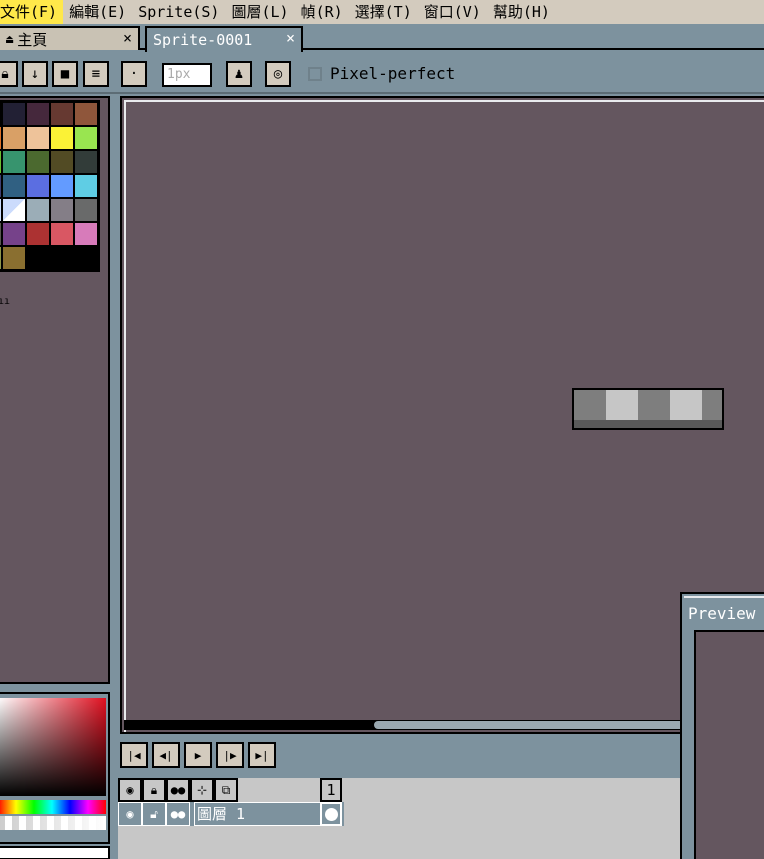 The image size is (764, 859). Describe the element at coordinates (722, 613) in the screenshot. I see `preview-title: Preview` at that location.